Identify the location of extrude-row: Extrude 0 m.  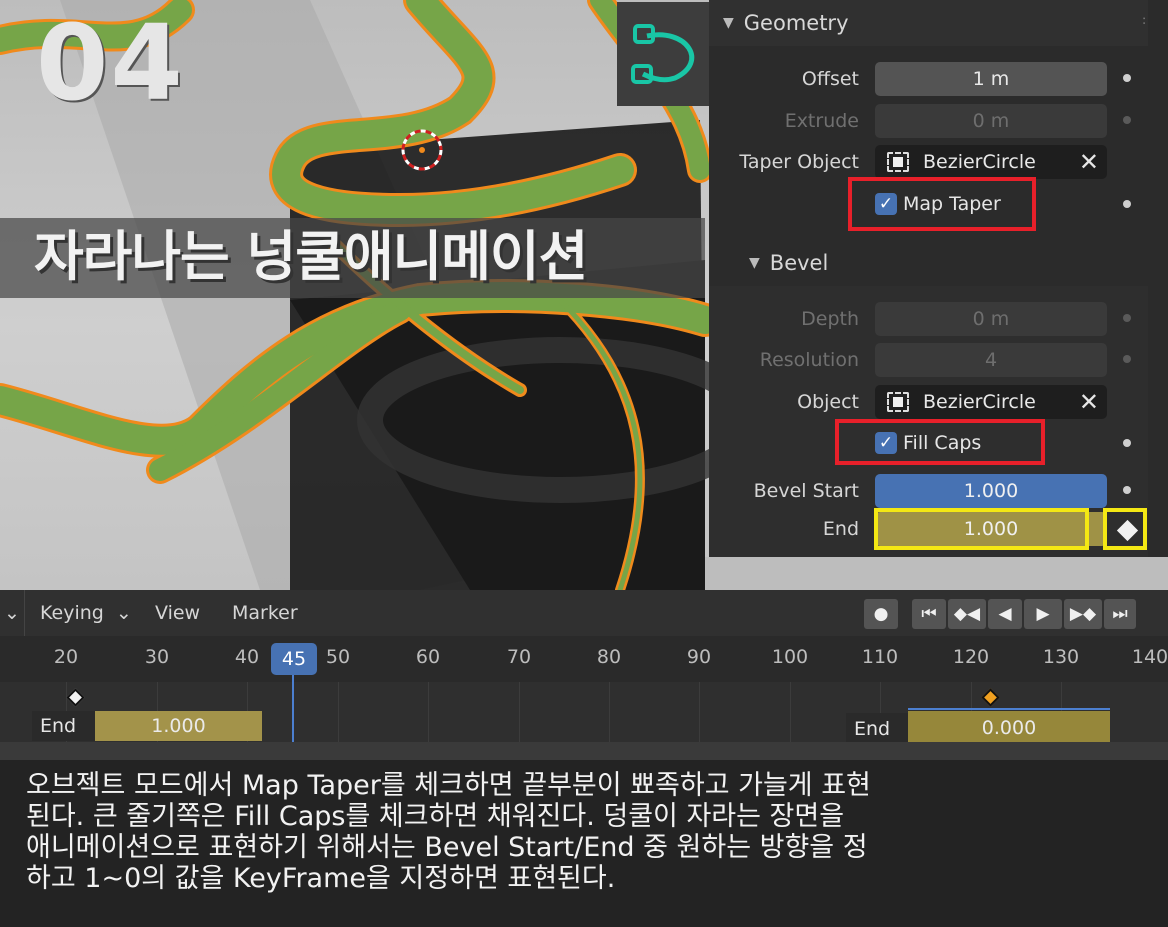
(929, 121).